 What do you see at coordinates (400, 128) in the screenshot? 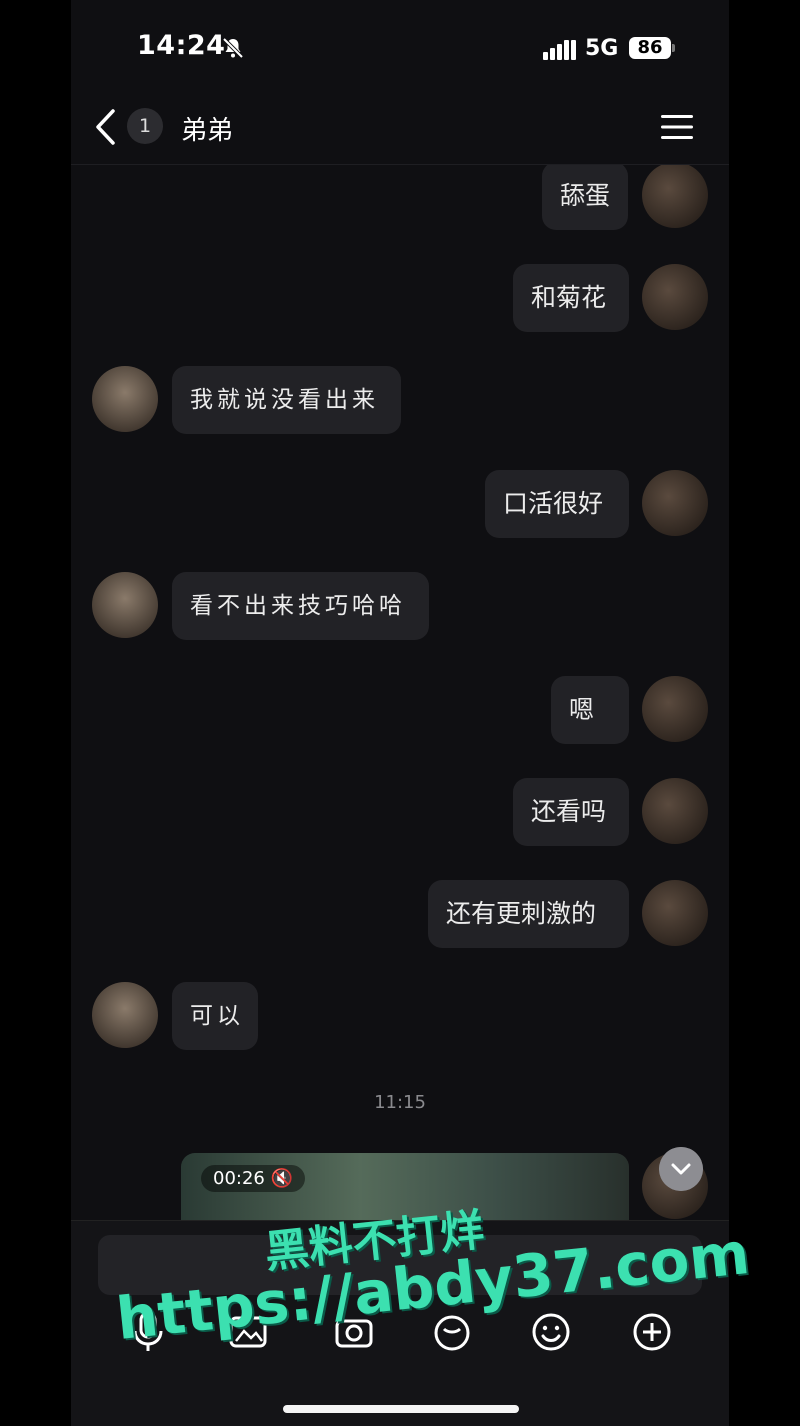
I see `chat-header: 1 弟弟` at bounding box center [400, 128].